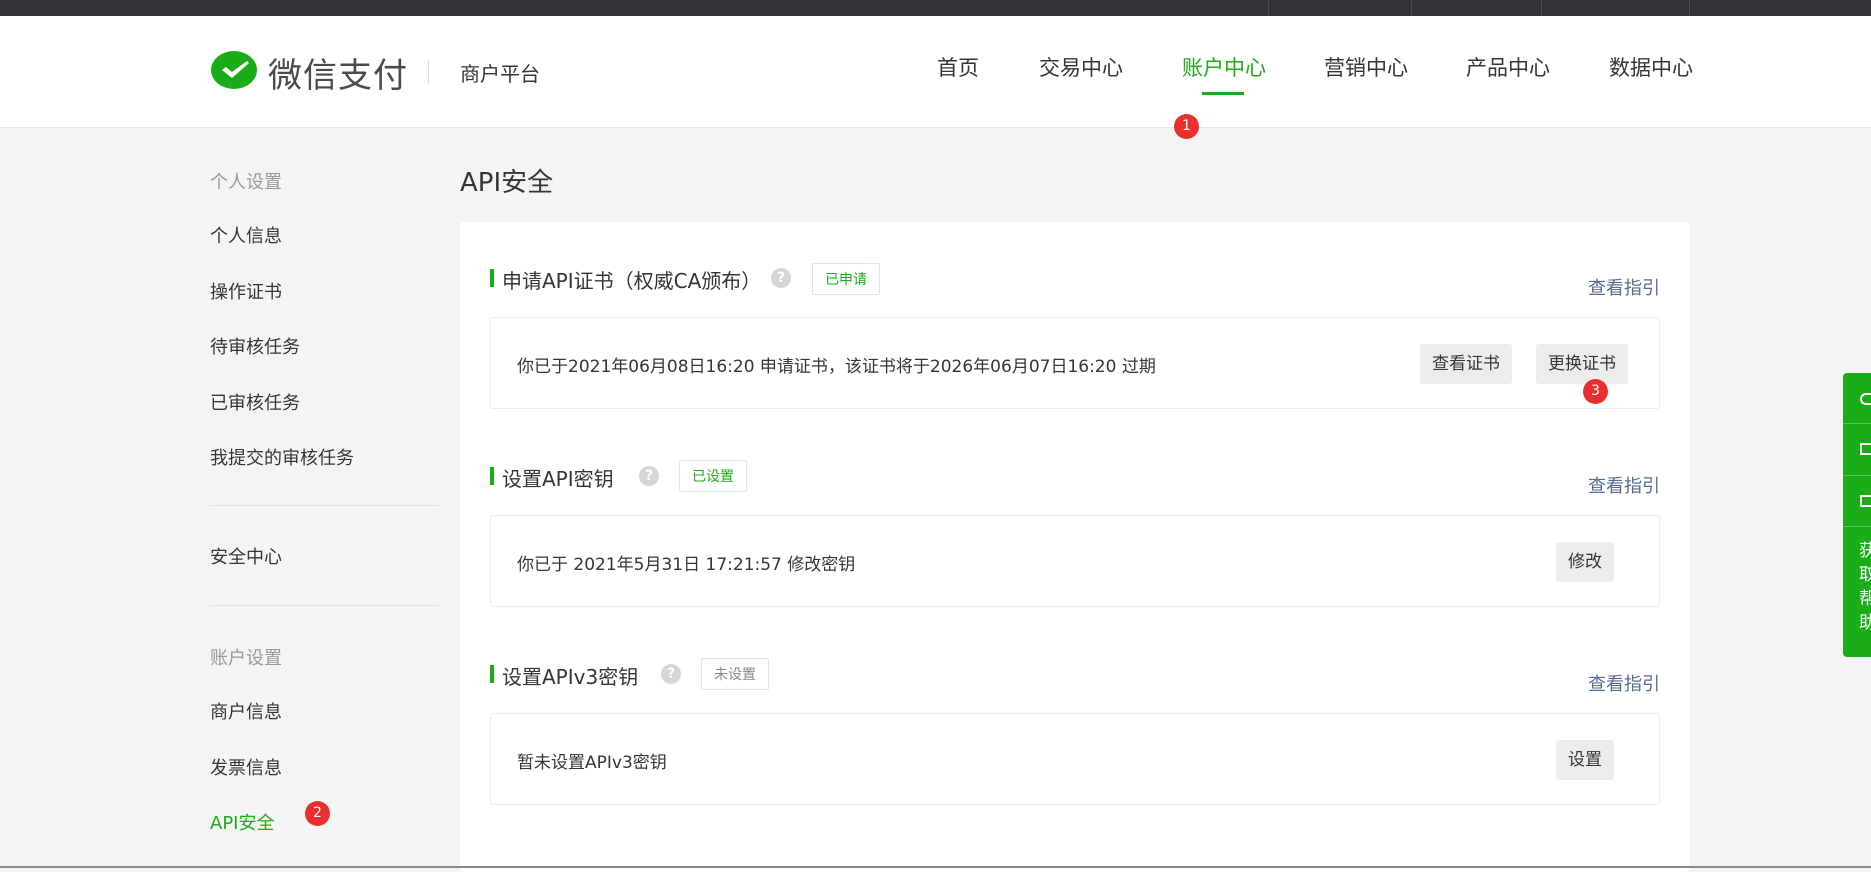 This screenshot has width=1871, height=872. What do you see at coordinates (1508, 67) in the screenshot?
I see `nav-product-center: 产品中心` at bounding box center [1508, 67].